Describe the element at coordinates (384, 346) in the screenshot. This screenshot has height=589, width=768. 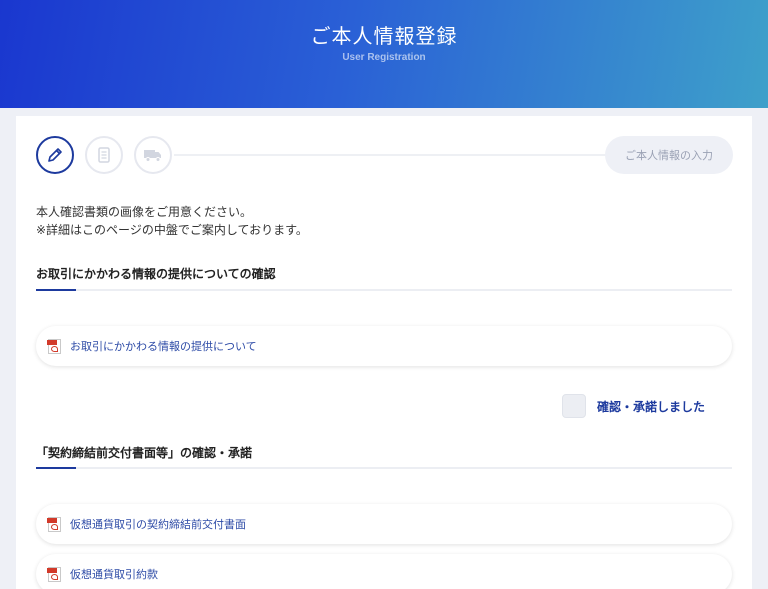
I see `doc-link-info-provision: お取引にかかわる情報の提供について` at that location.